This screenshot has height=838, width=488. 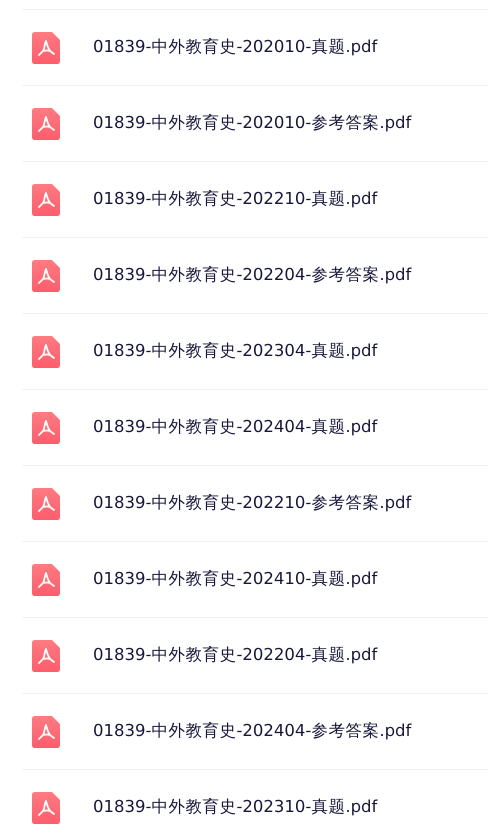 What do you see at coordinates (252, 503) in the screenshot?
I see `file-name: 01839-中外教育史-202210-参考答案.pdf` at bounding box center [252, 503].